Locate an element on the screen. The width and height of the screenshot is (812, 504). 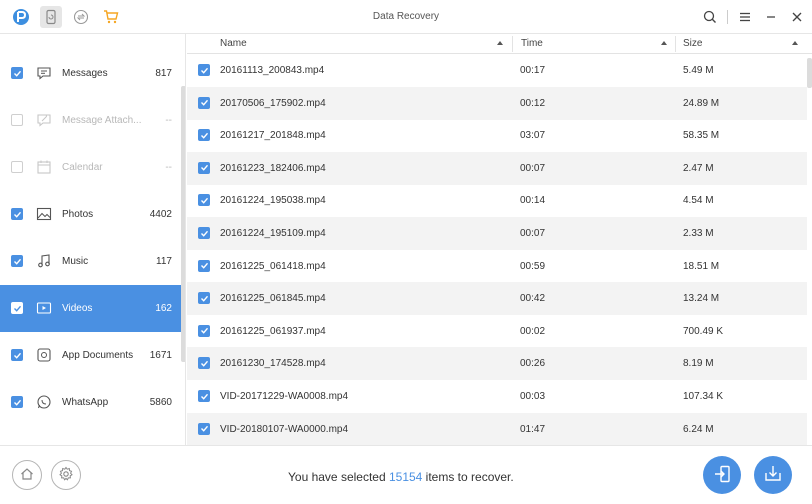
table-row: 20161225_061418.mp4 00:59 18.51 M is located at coordinates (497, 266).